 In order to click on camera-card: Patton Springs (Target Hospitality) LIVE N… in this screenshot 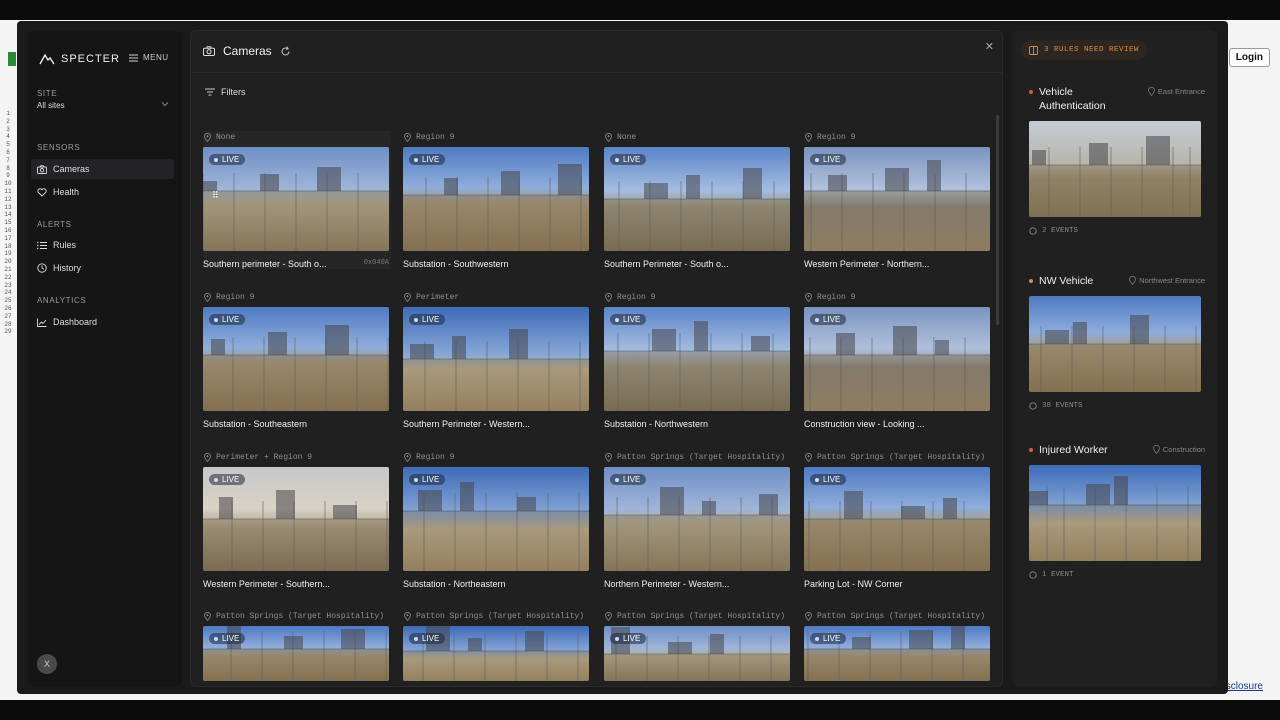, I will do `click(698, 520)`.